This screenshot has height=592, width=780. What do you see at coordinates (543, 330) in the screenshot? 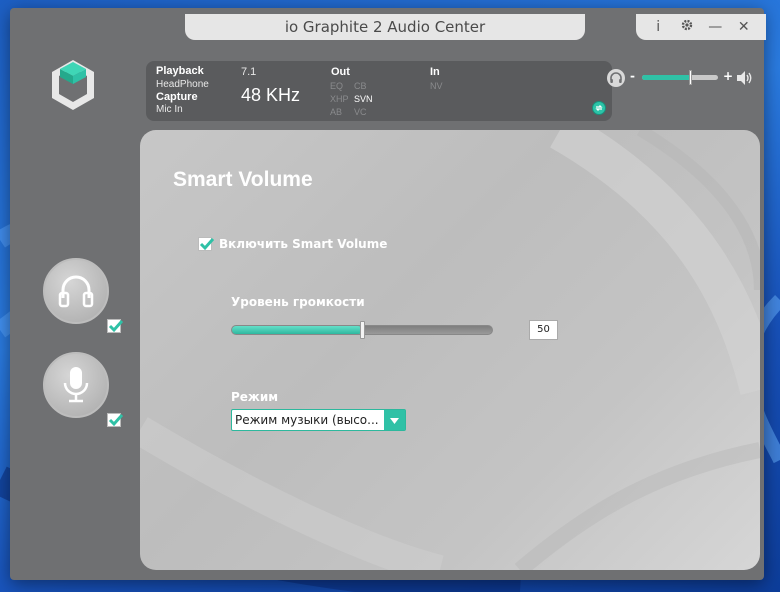
I see `volume-level-value: 50` at bounding box center [543, 330].